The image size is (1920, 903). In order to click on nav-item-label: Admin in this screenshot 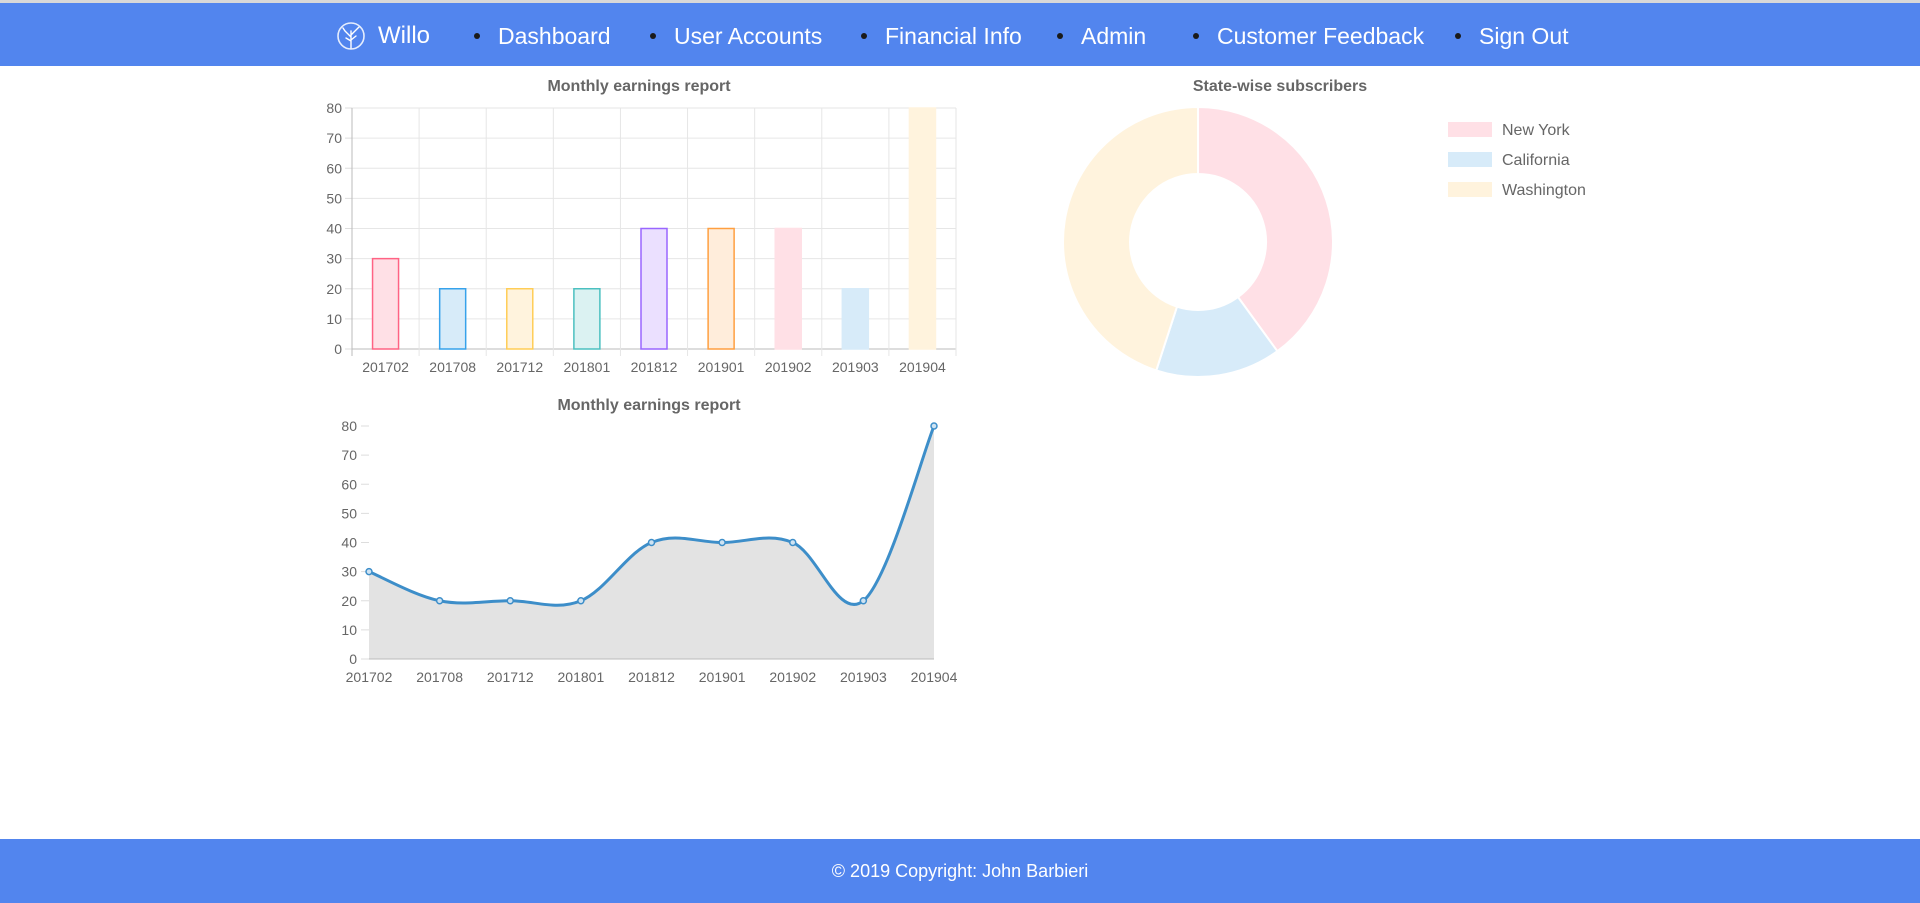, I will do `click(1114, 35)`.